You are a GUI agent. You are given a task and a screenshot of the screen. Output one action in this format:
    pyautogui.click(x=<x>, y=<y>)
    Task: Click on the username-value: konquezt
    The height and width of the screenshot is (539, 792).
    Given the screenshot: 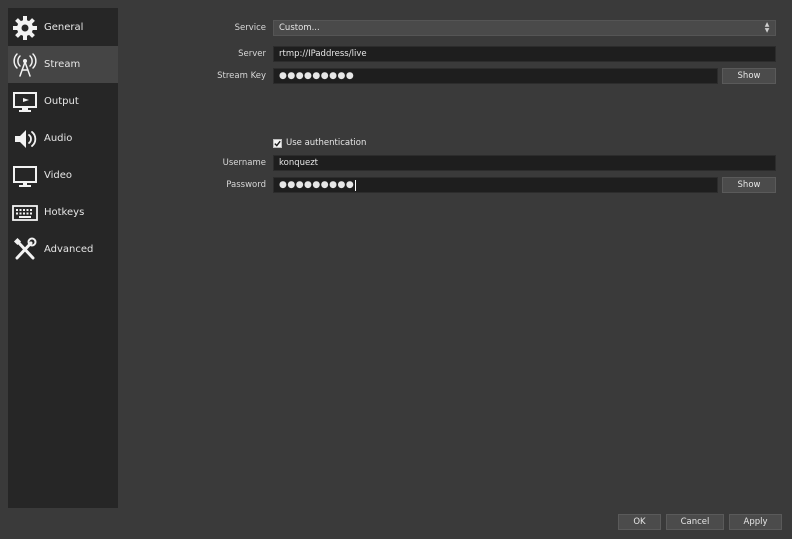 What is the action you would take?
    pyautogui.click(x=299, y=163)
    